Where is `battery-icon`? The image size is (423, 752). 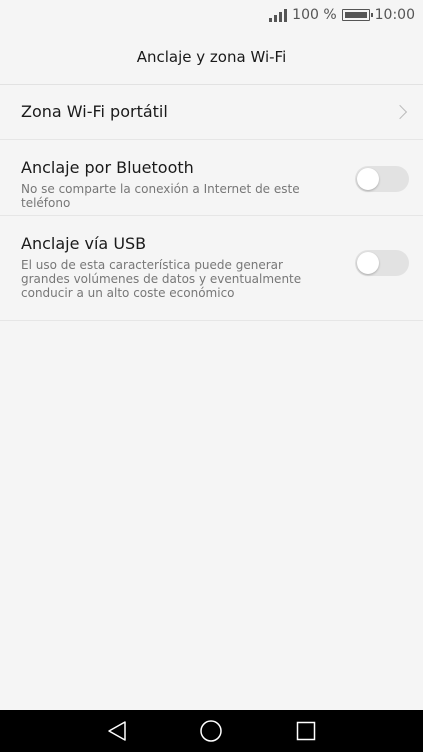 battery-icon is located at coordinates (357, 15).